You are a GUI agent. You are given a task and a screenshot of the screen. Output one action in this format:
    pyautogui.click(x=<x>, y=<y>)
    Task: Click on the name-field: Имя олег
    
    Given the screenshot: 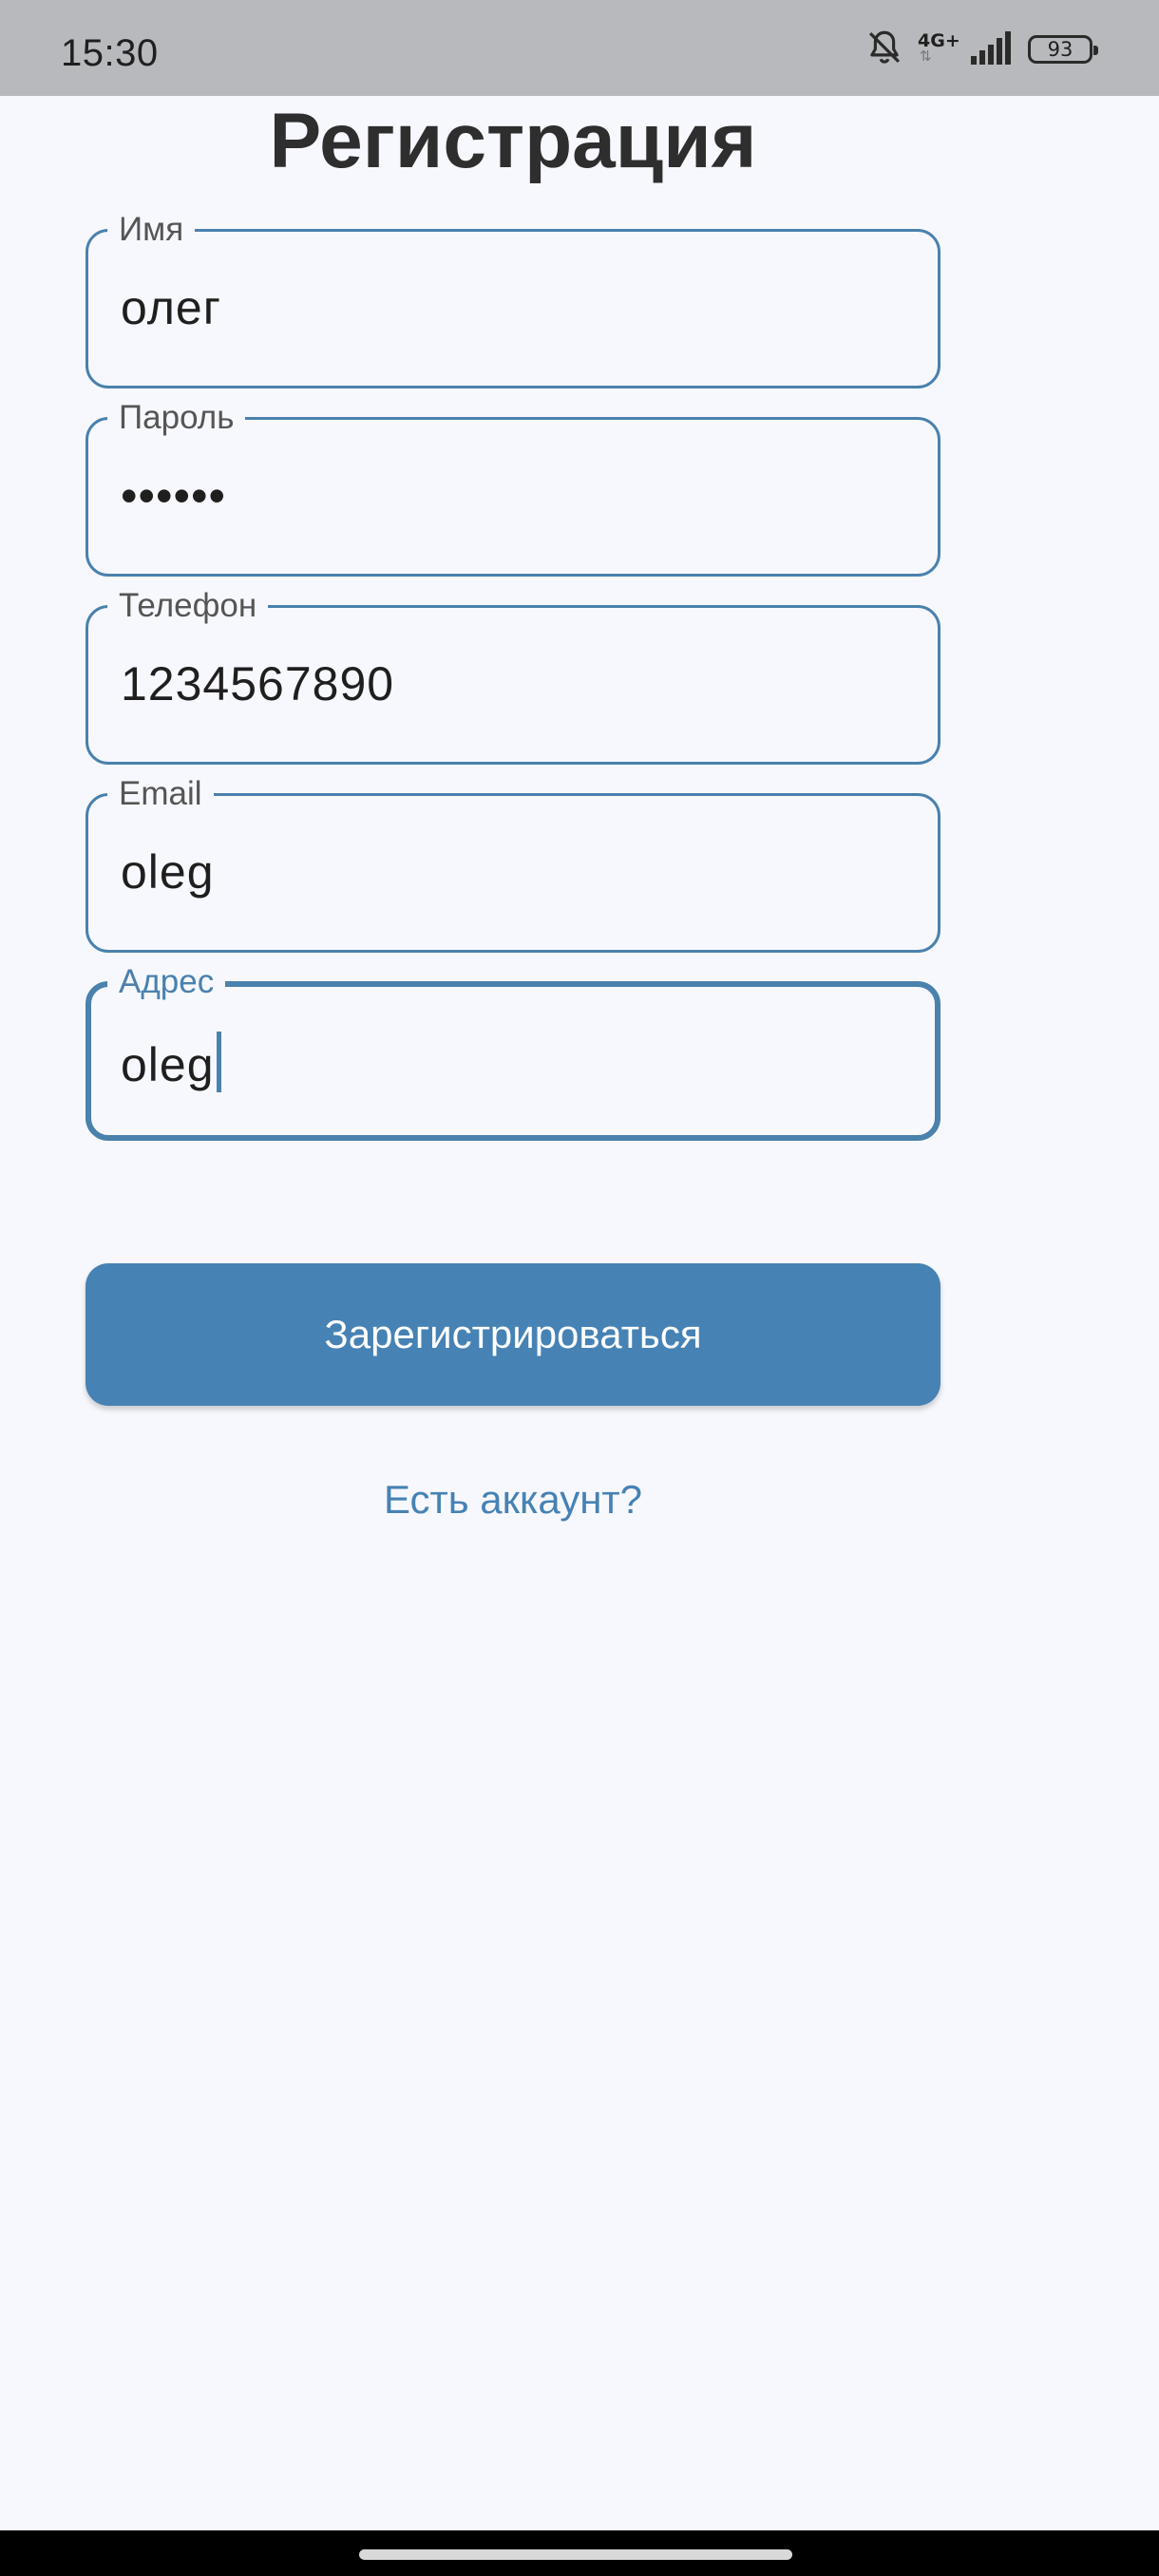 What is the action you would take?
    pyautogui.click(x=513, y=299)
    